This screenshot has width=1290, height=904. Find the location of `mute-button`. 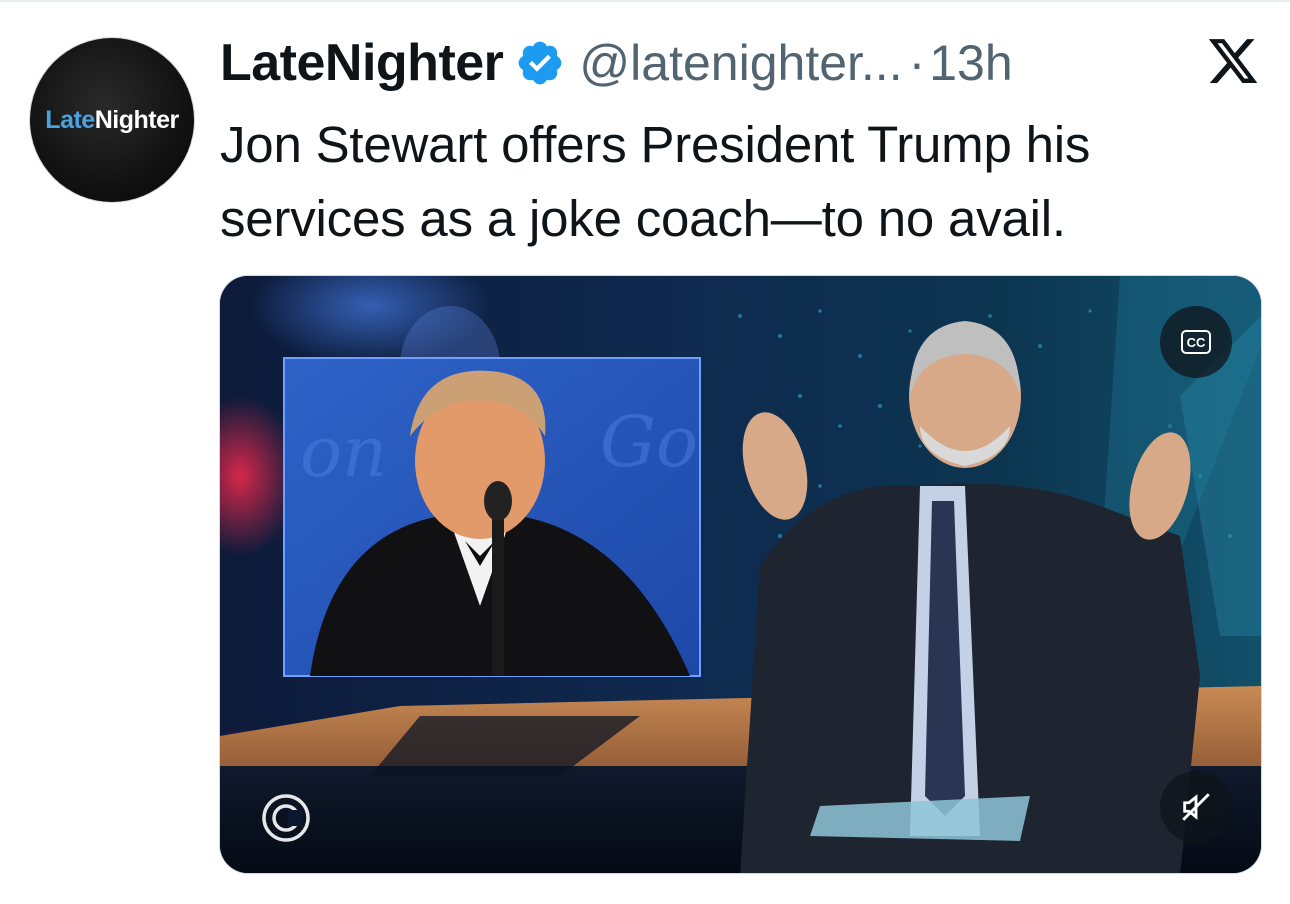

mute-button is located at coordinates (1196, 807).